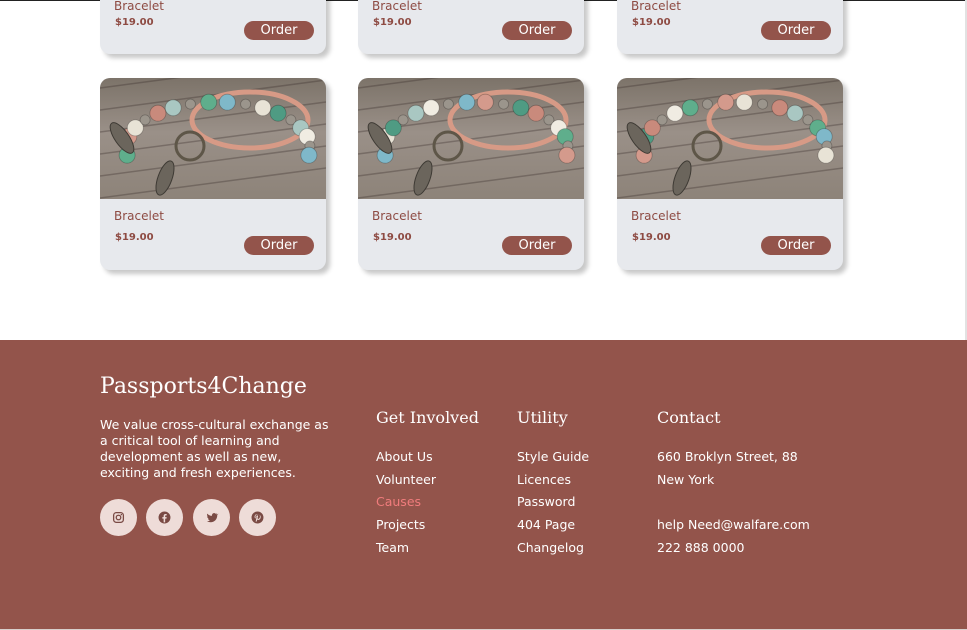 The height and width of the screenshot is (630, 967). Describe the element at coordinates (553, 525) in the screenshot. I see `footer-link-404-page: 404 Page` at that location.